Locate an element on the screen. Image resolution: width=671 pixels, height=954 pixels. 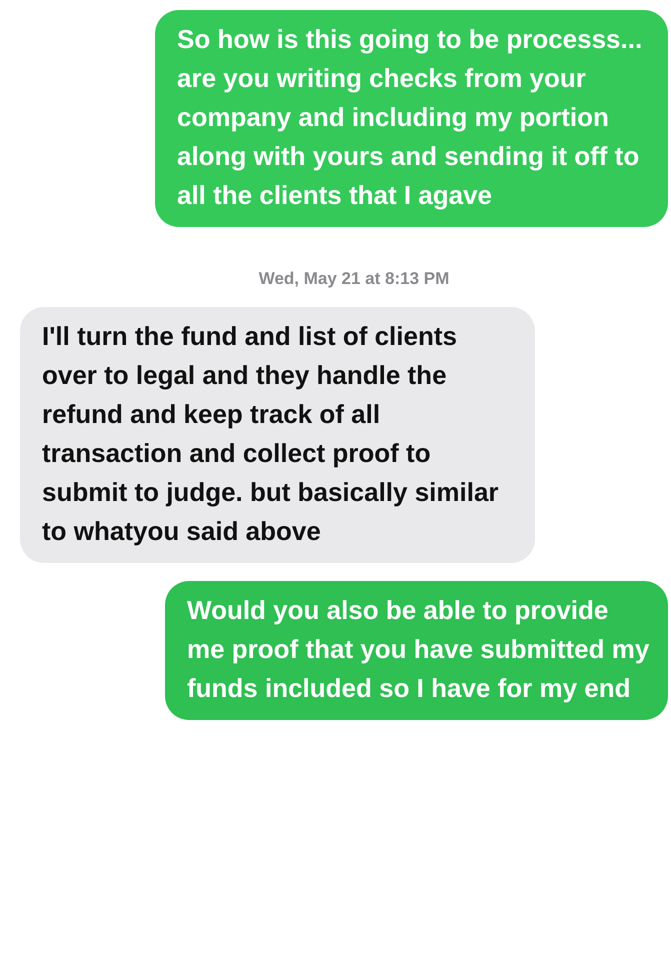
timestamp: Wed, May 21 at 8:13 PM is located at coordinates (354, 279).